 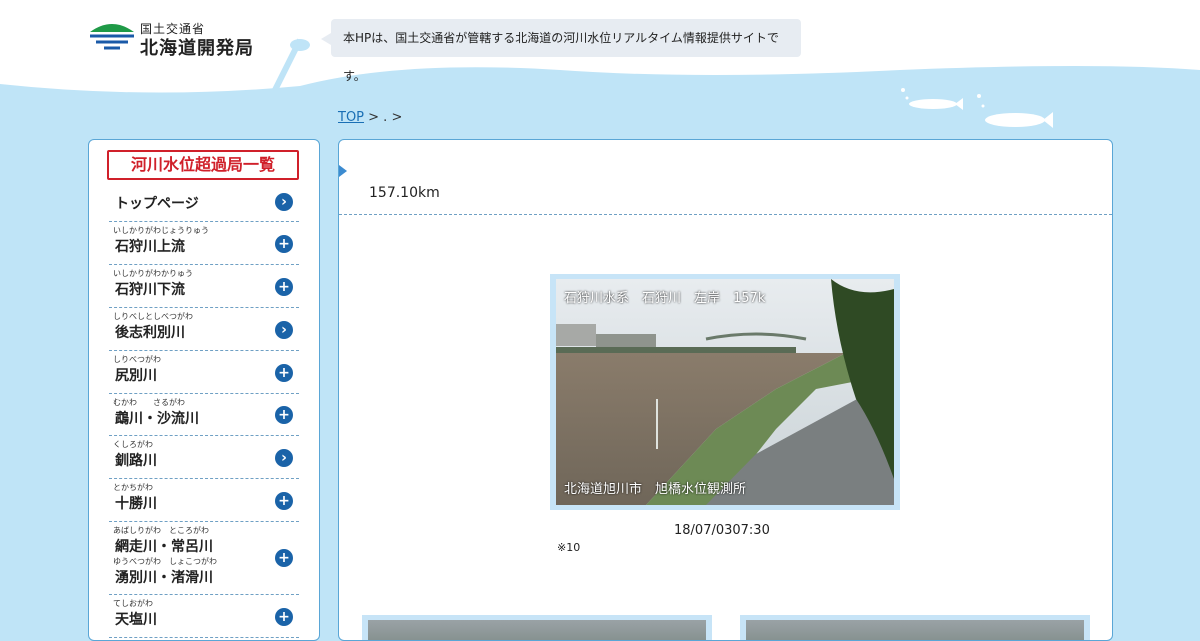 I want to click on camera-caption-bottom: 北海道旭川市 旭橋水位観測所, so click(x=655, y=489).